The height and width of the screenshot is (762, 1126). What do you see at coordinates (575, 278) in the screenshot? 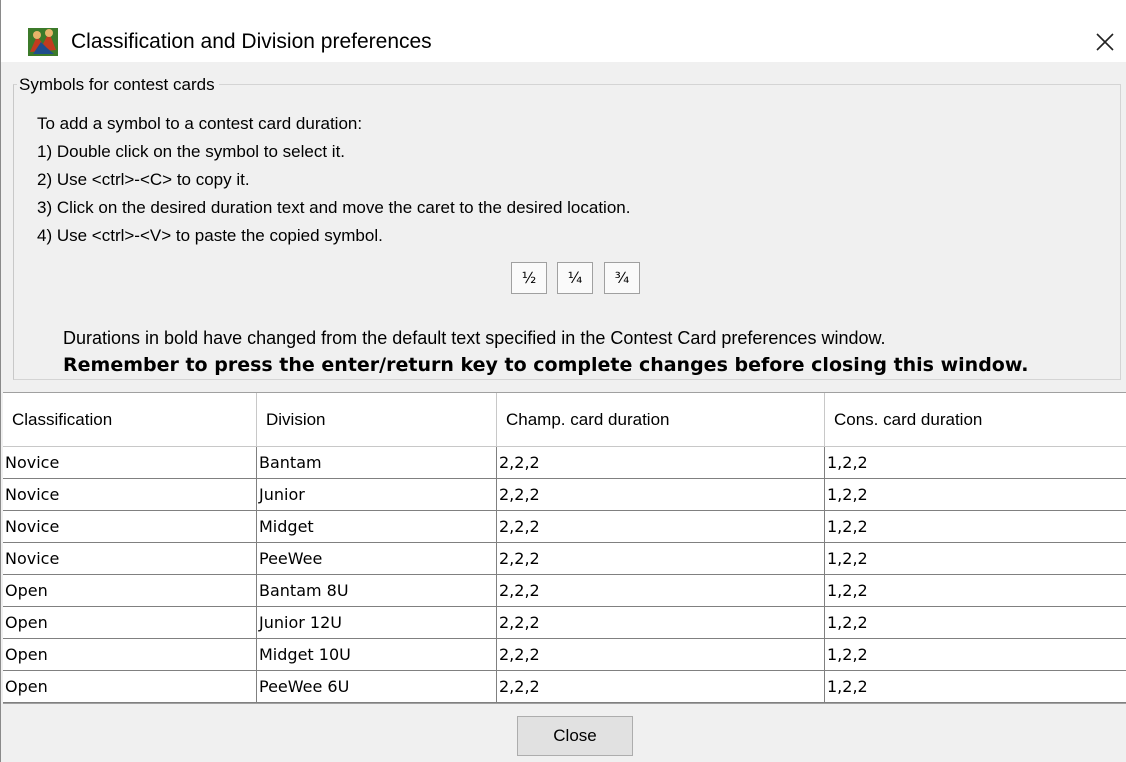
I see `symbol-quarter: ¼` at bounding box center [575, 278].